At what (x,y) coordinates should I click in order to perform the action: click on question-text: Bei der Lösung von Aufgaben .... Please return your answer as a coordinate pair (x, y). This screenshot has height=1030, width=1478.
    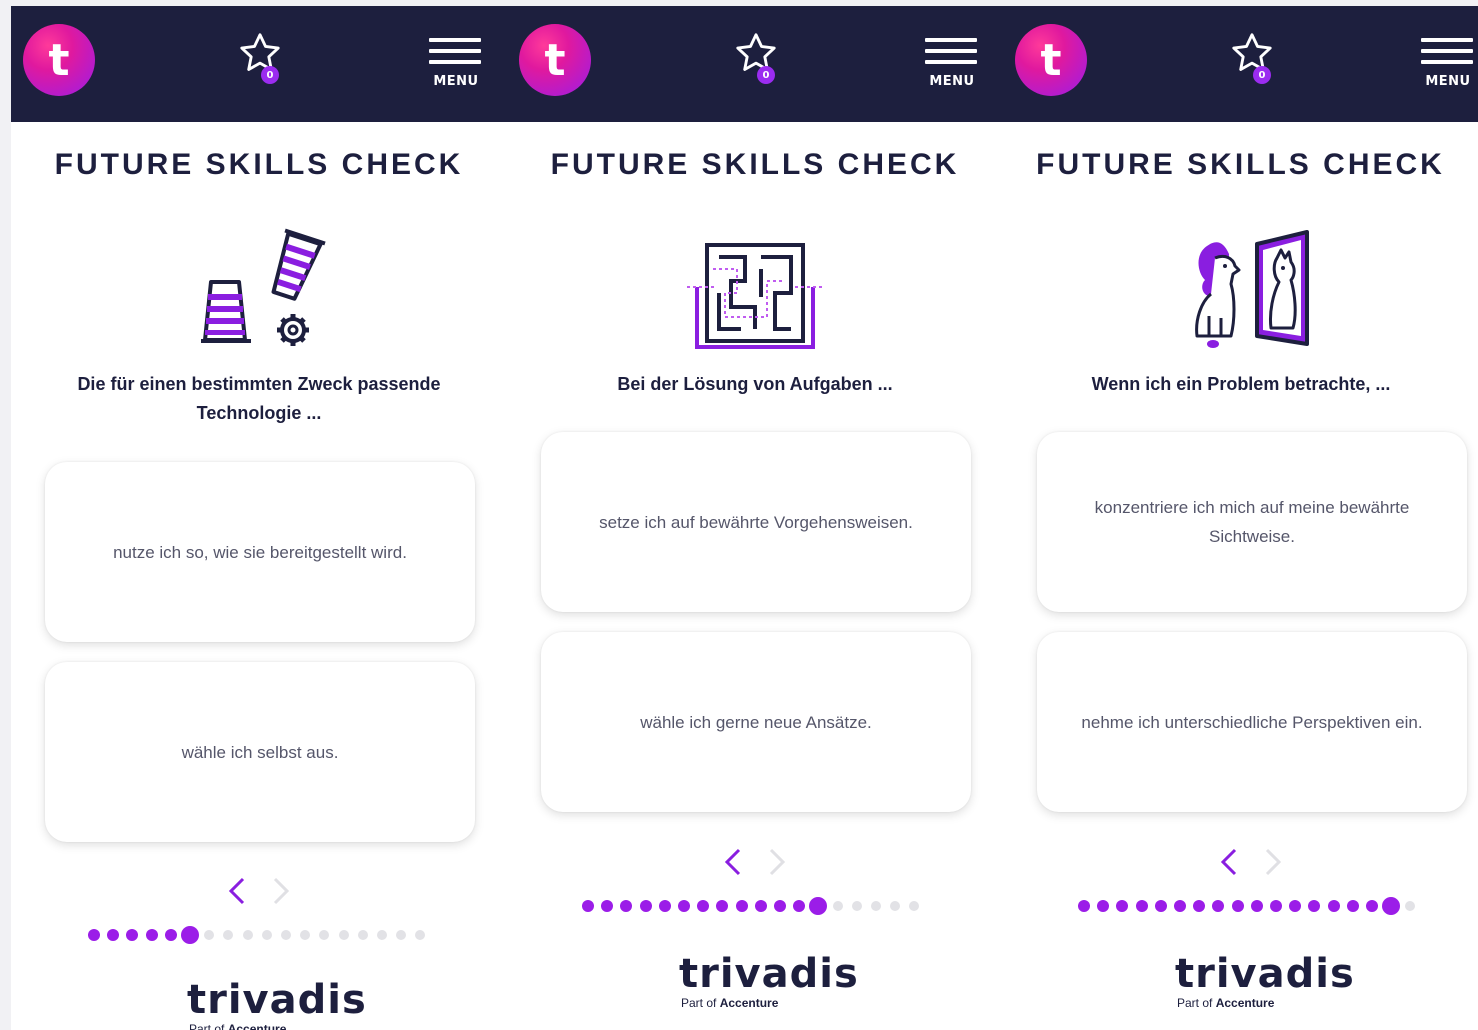
    Looking at the image, I should click on (755, 384).